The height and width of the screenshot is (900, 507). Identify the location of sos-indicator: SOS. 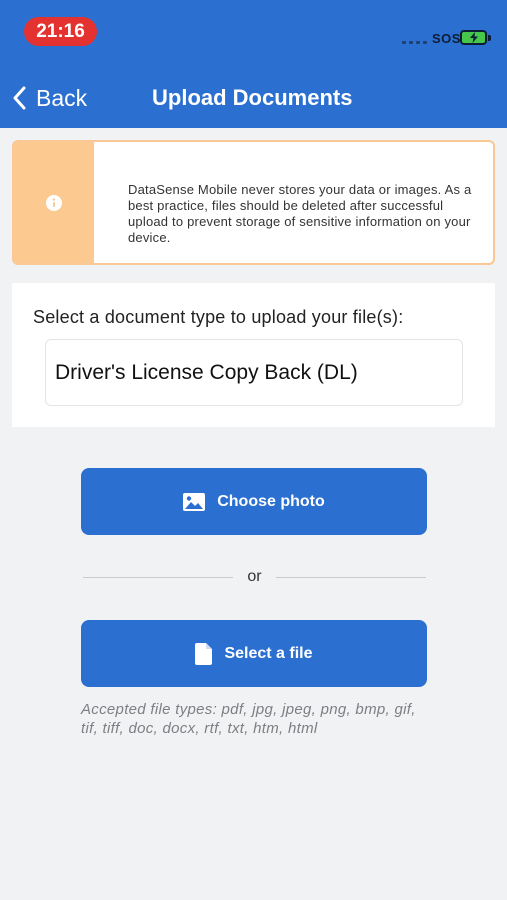
(446, 38).